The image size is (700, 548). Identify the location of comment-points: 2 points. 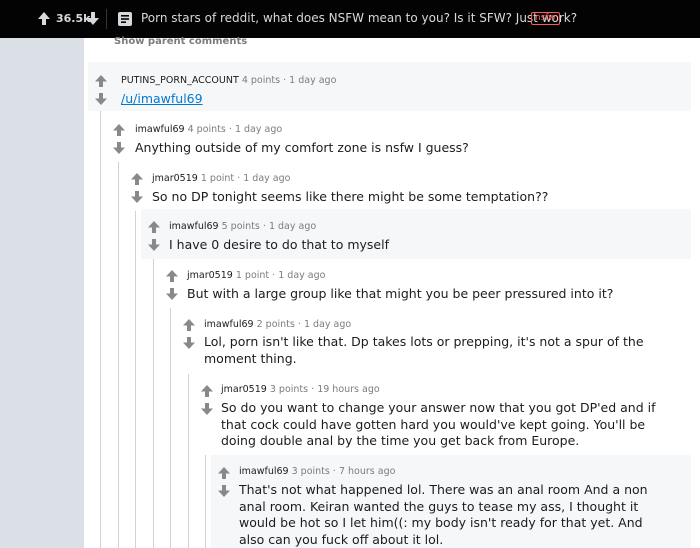
(275, 324).